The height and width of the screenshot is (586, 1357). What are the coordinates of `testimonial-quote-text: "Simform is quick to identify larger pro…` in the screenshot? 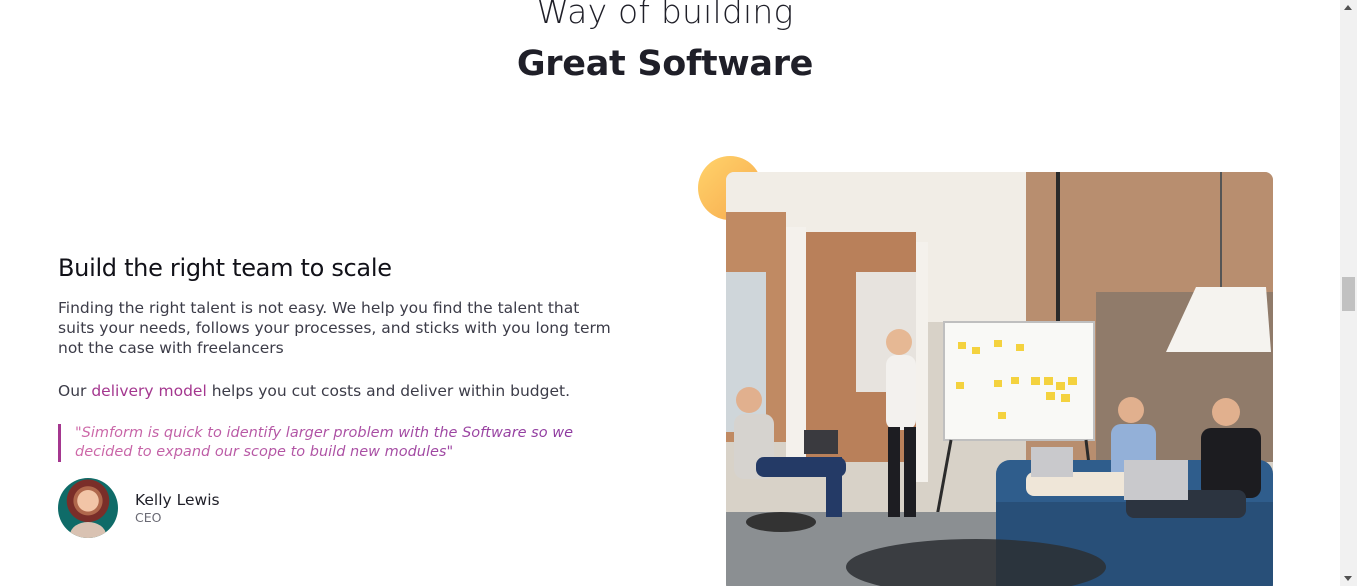 It's located at (324, 442).